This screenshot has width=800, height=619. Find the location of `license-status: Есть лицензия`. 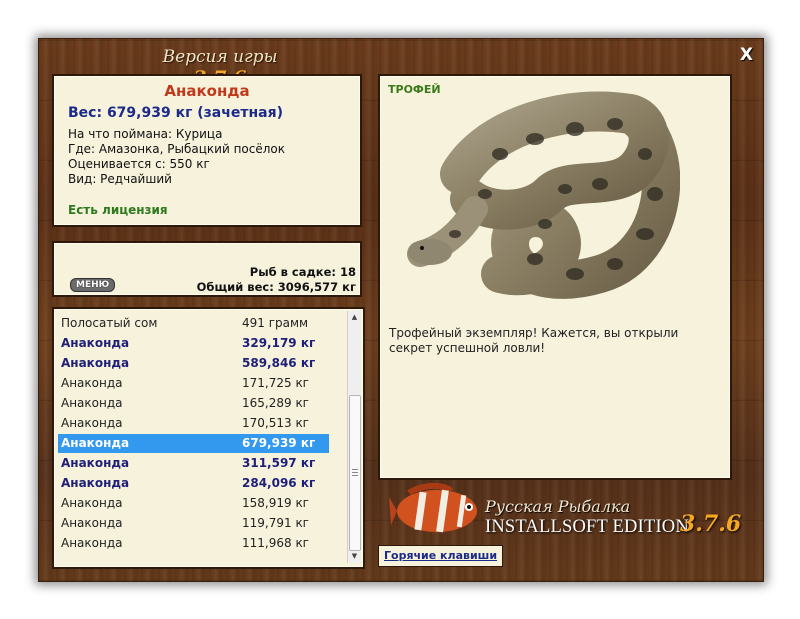

license-status: Есть лицензия is located at coordinates (118, 210).